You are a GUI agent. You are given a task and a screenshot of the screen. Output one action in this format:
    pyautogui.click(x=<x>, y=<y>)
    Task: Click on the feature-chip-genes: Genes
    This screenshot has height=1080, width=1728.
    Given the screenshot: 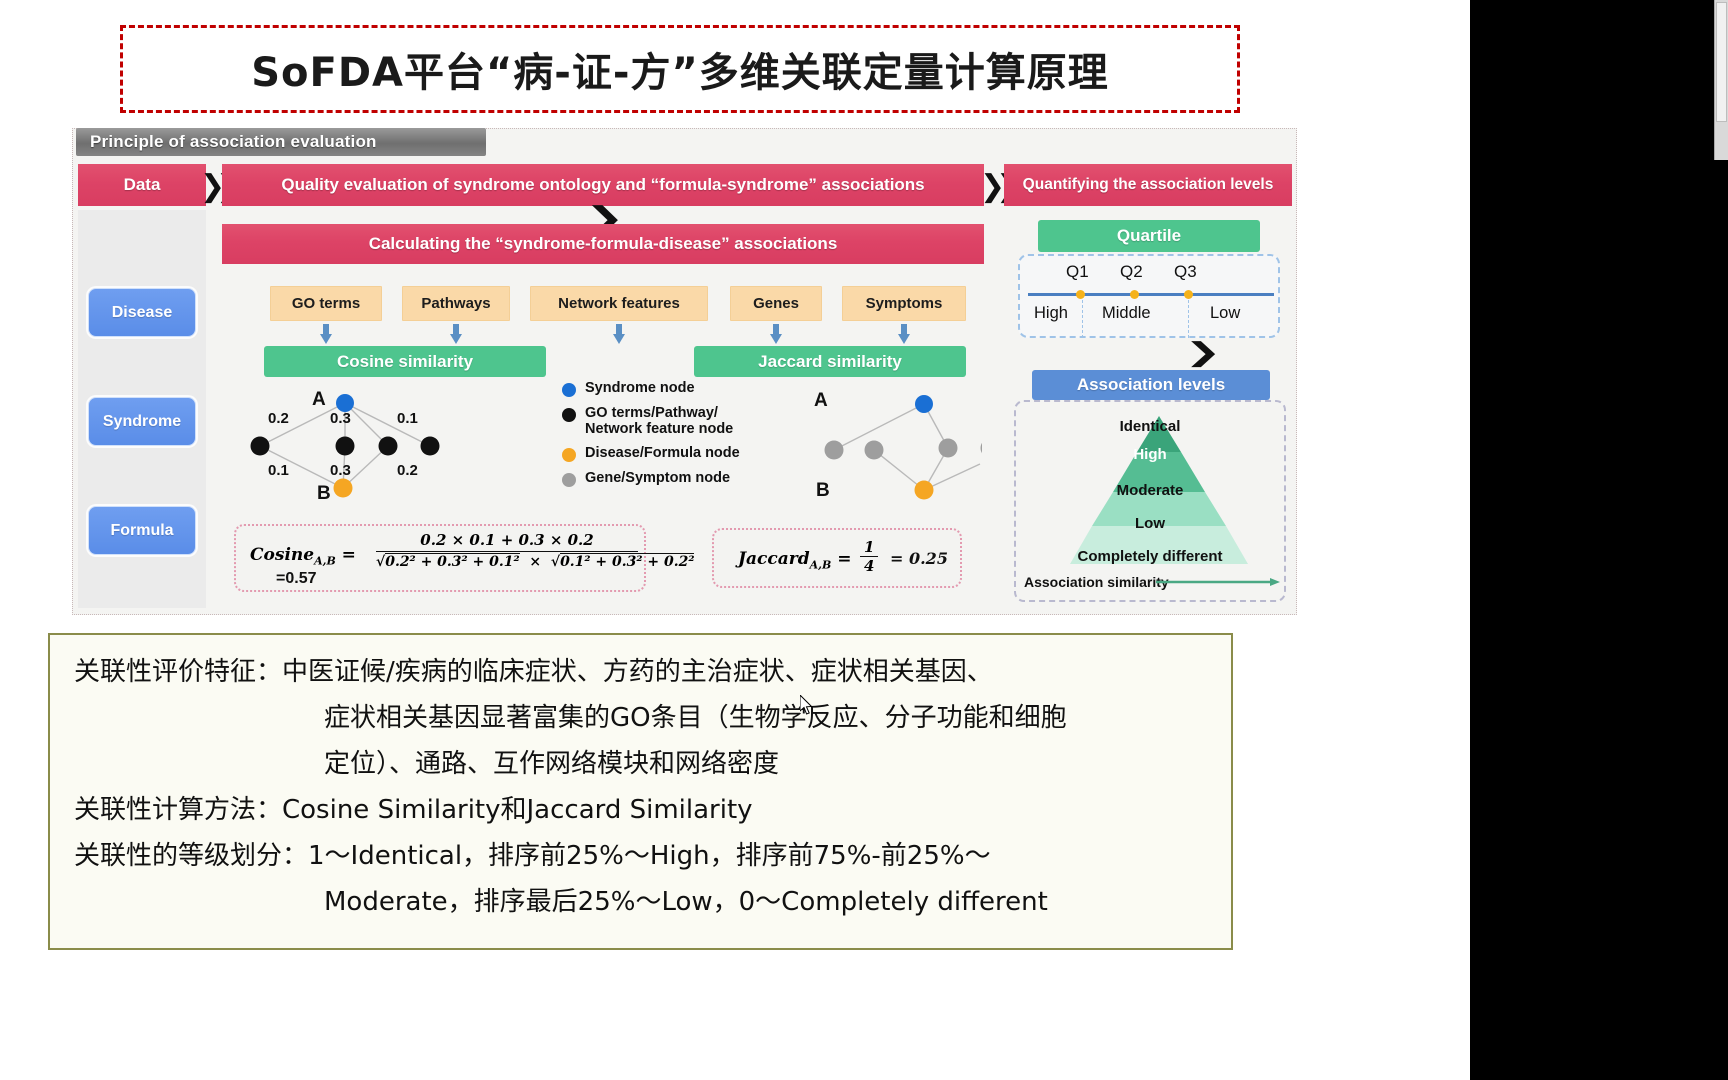 What is the action you would take?
    pyautogui.click(x=776, y=303)
    